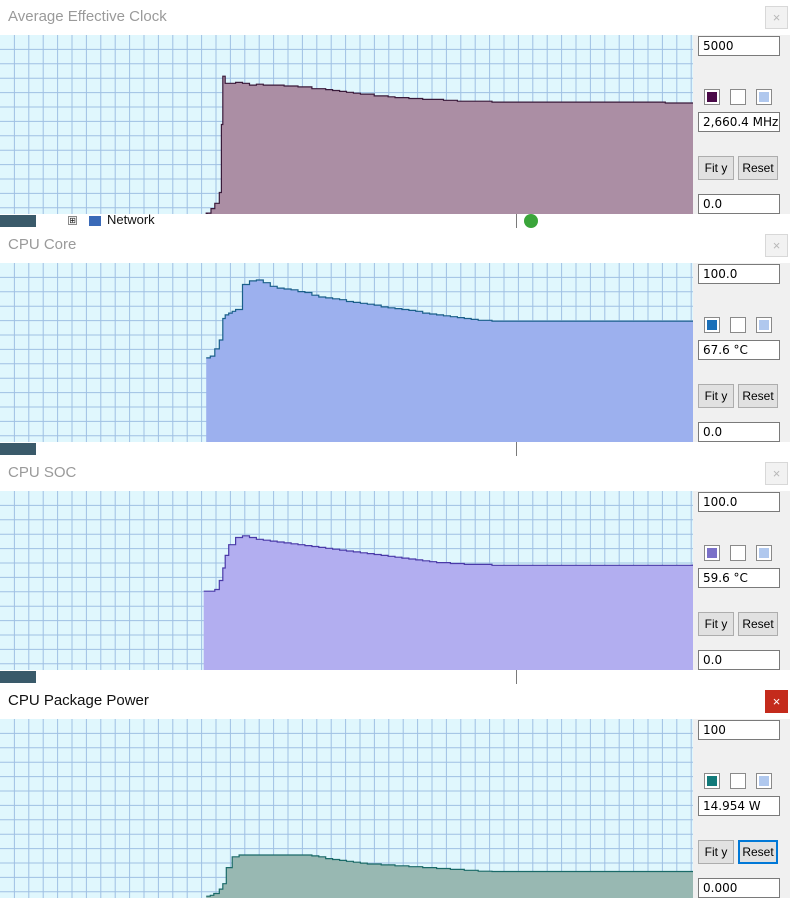 The height and width of the screenshot is (900, 790). I want to click on min-value-field: 0.000, so click(739, 888).